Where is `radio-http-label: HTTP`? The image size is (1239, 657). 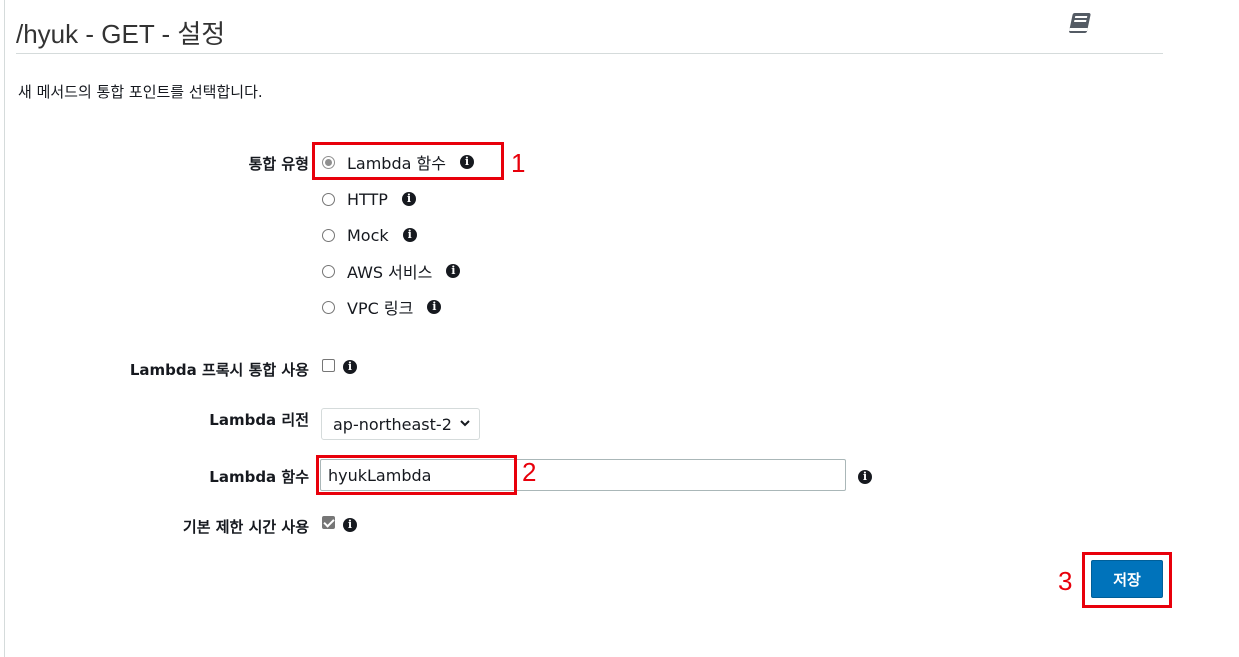
radio-http-label: HTTP is located at coordinates (367, 199).